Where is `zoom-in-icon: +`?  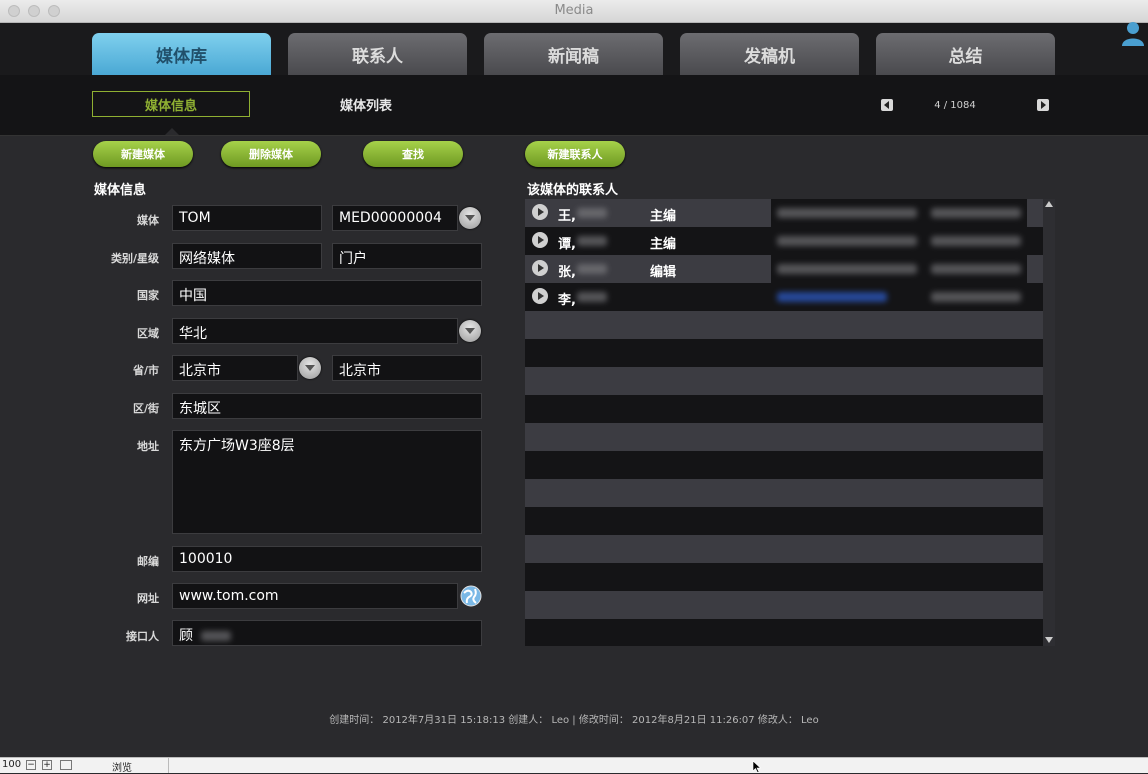
zoom-in-icon: + is located at coordinates (47, 765).